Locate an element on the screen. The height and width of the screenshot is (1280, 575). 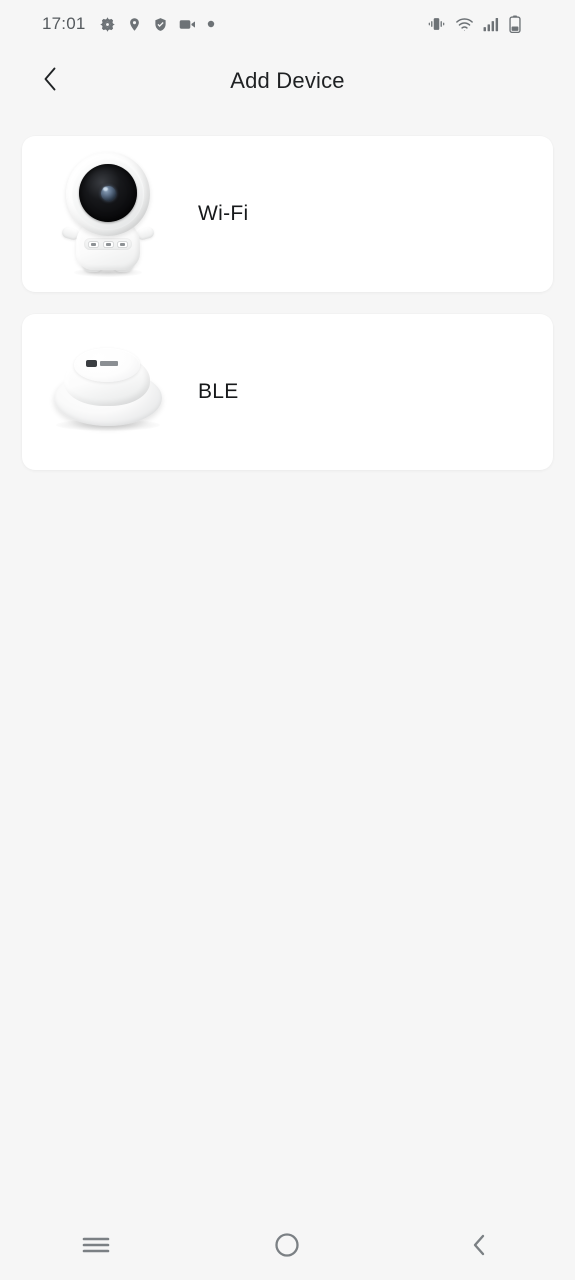
back-button is located at coordinates (479, 1247).